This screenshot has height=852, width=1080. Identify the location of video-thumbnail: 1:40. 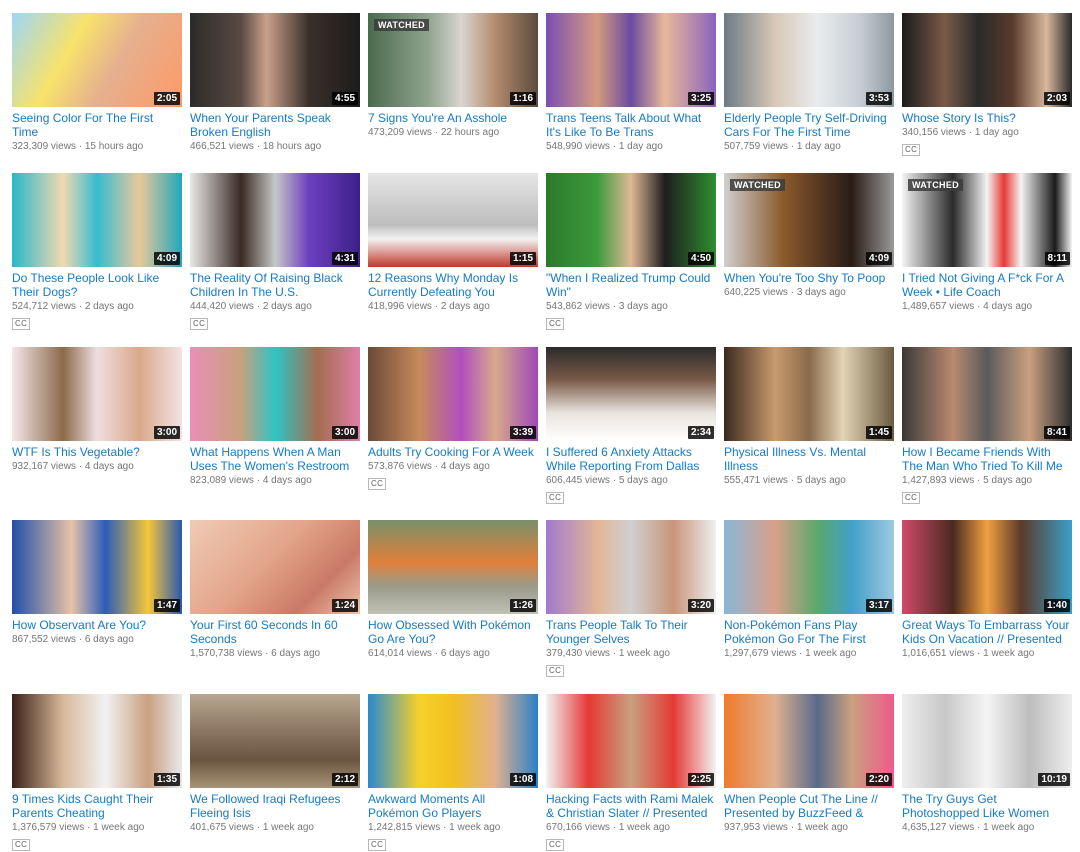
(987, 567).